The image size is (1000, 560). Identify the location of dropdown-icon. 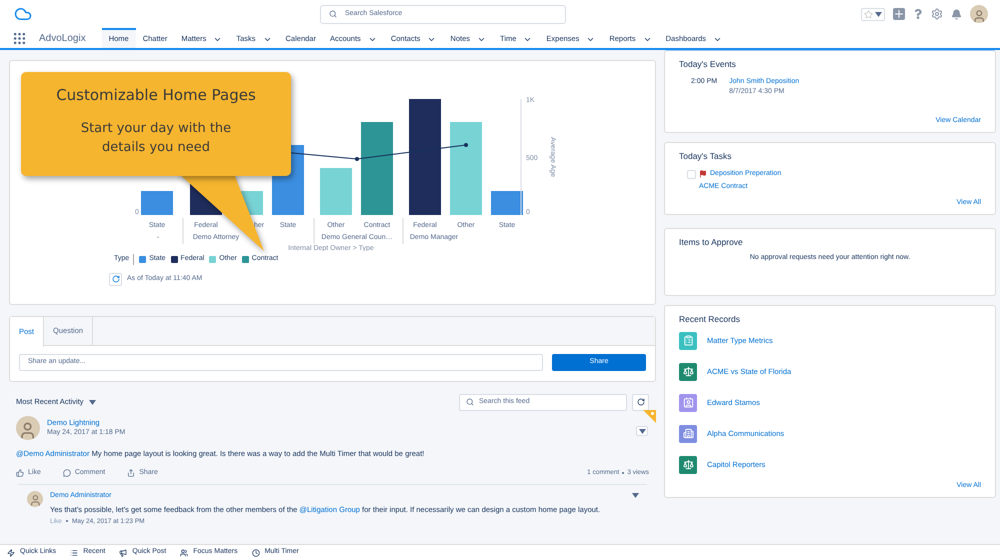
(92, 402).